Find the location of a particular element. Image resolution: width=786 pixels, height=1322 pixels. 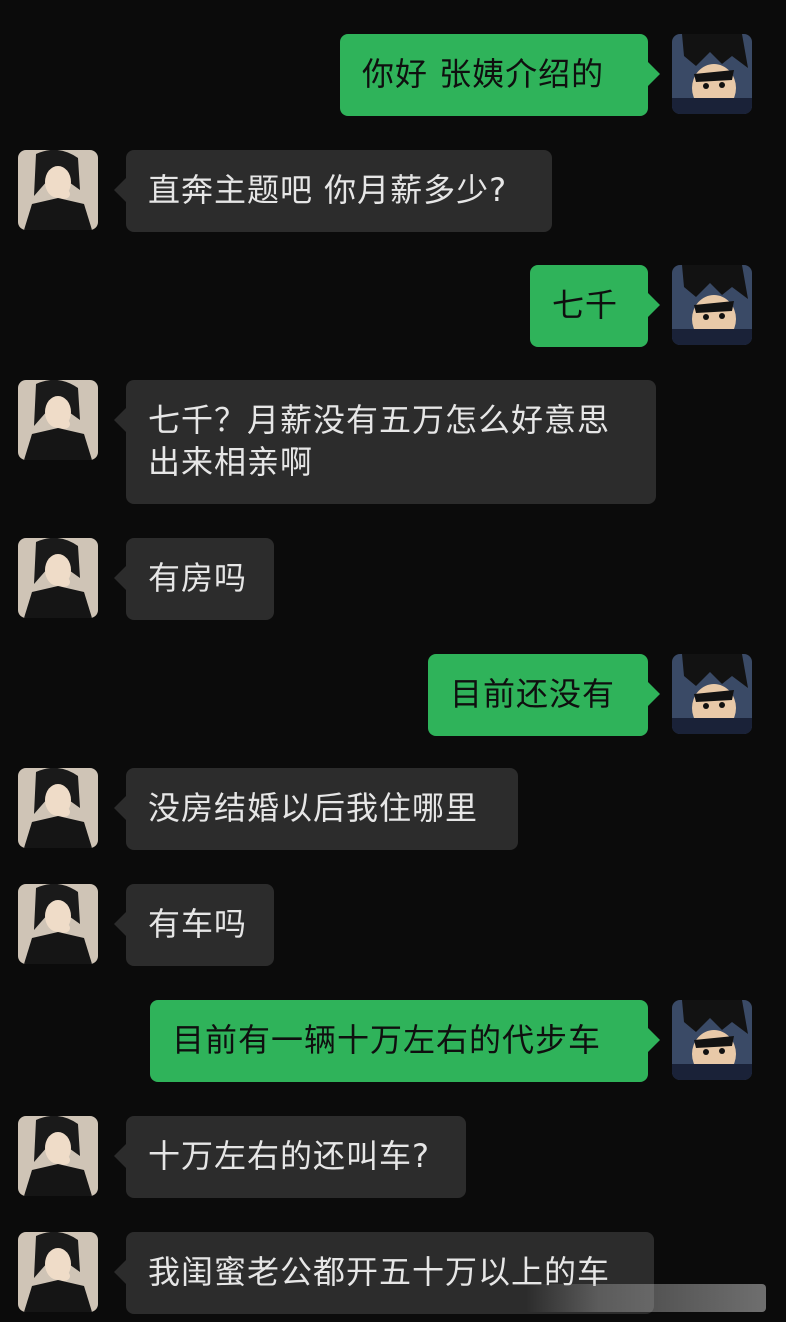

message-bubble-outgoing: 你好 张姨介绍的 is located at coordinates (500, 75).